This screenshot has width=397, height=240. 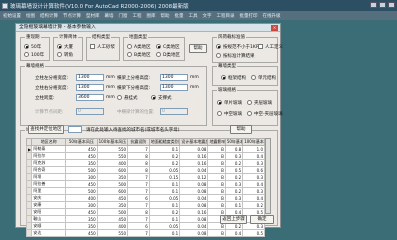 I want to click on table-cell: 0.08, so click(x=194, y=219).